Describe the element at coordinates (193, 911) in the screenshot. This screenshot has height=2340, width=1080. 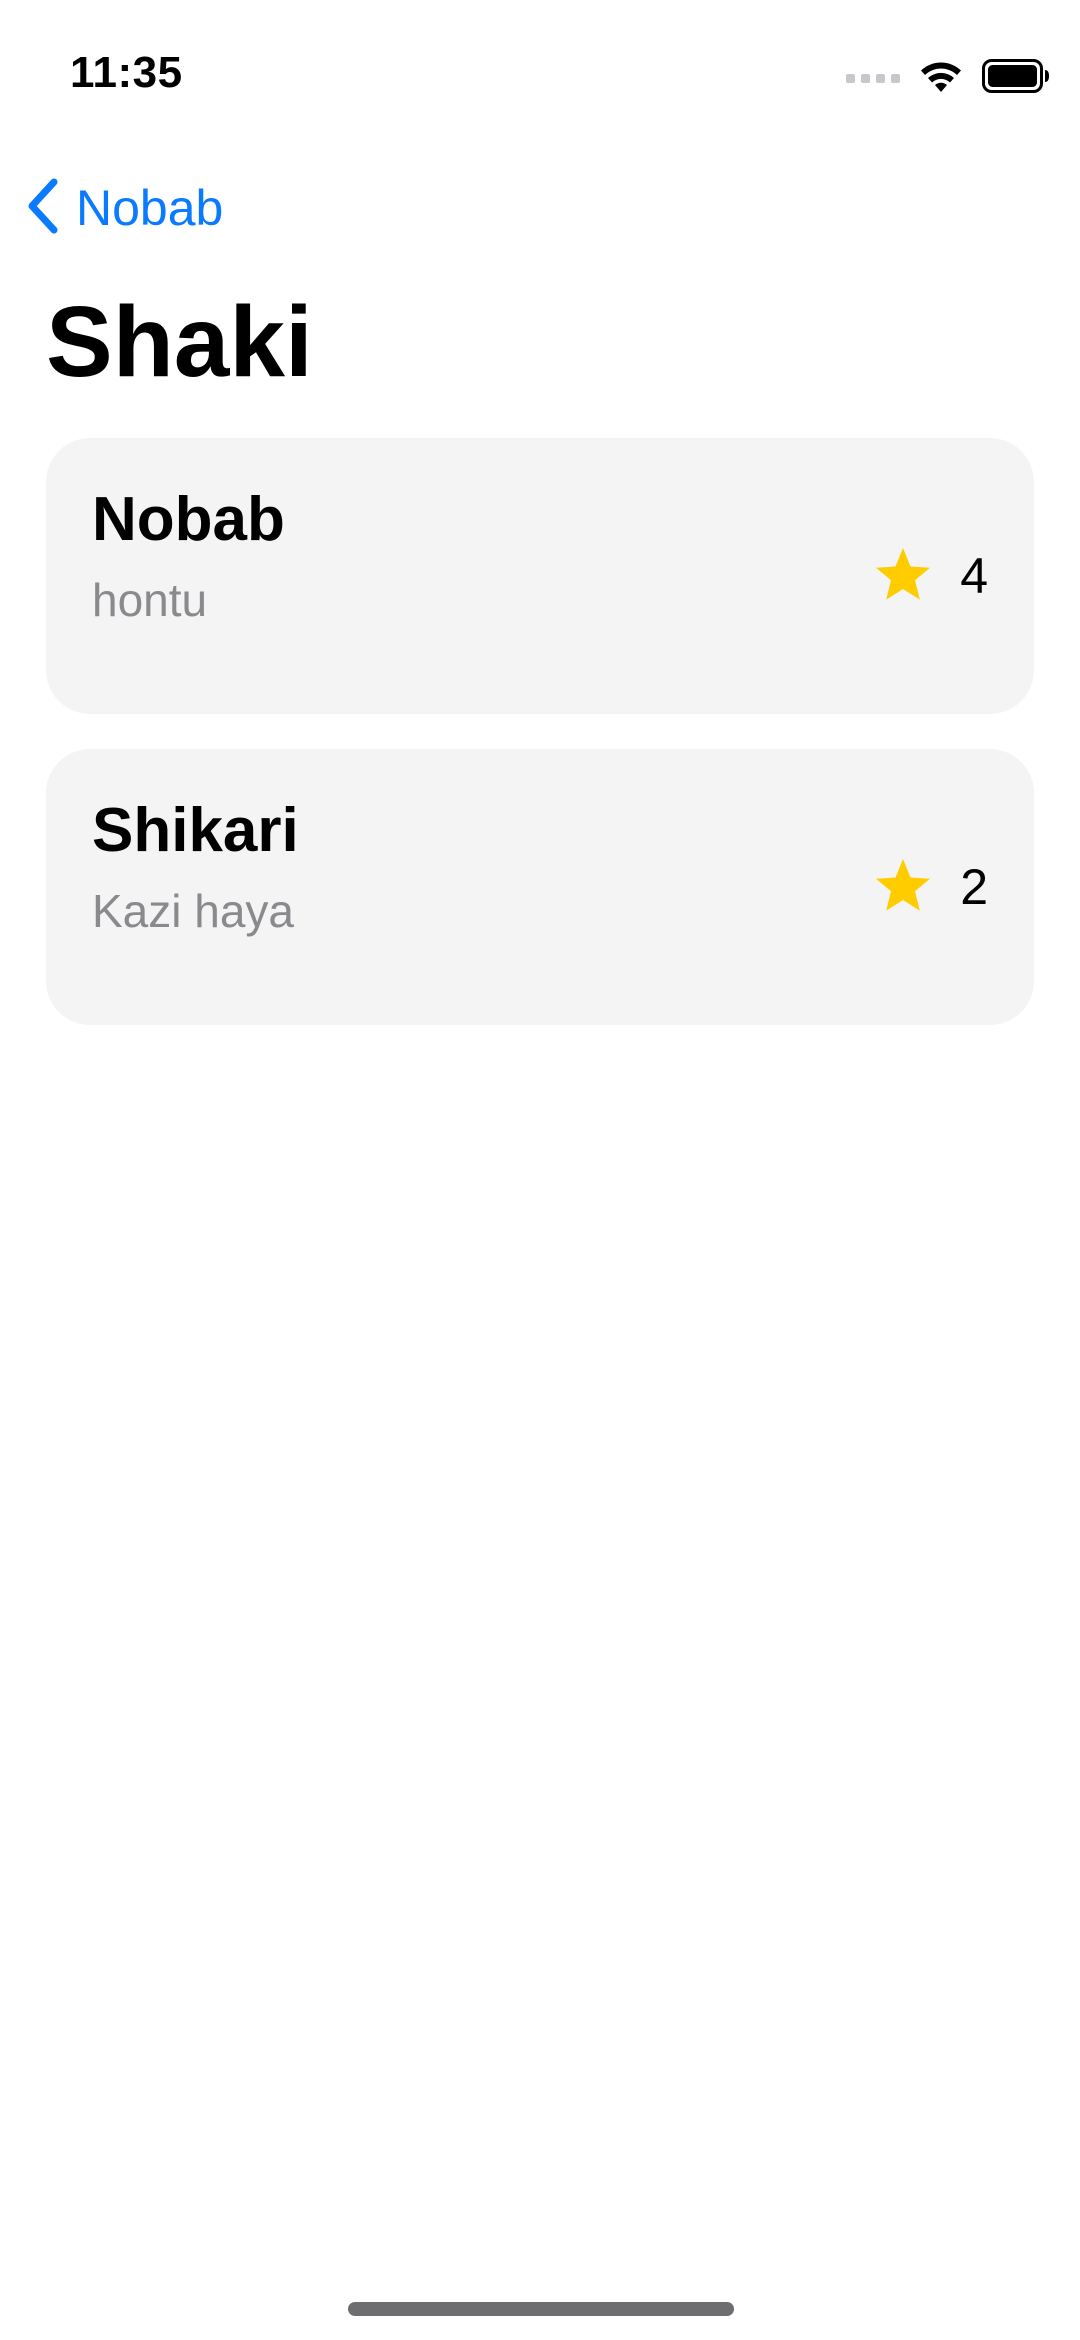
I see `item-subtitle: Kazi haya` at that location.